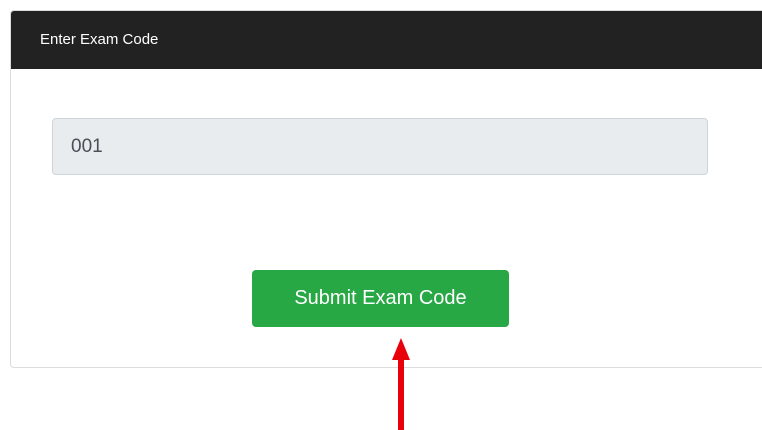 This screenshot has height=430, width=762. Describe the element at coordinates (401, 384) in the screenshot. I see `arrow-up-icon` at that location.